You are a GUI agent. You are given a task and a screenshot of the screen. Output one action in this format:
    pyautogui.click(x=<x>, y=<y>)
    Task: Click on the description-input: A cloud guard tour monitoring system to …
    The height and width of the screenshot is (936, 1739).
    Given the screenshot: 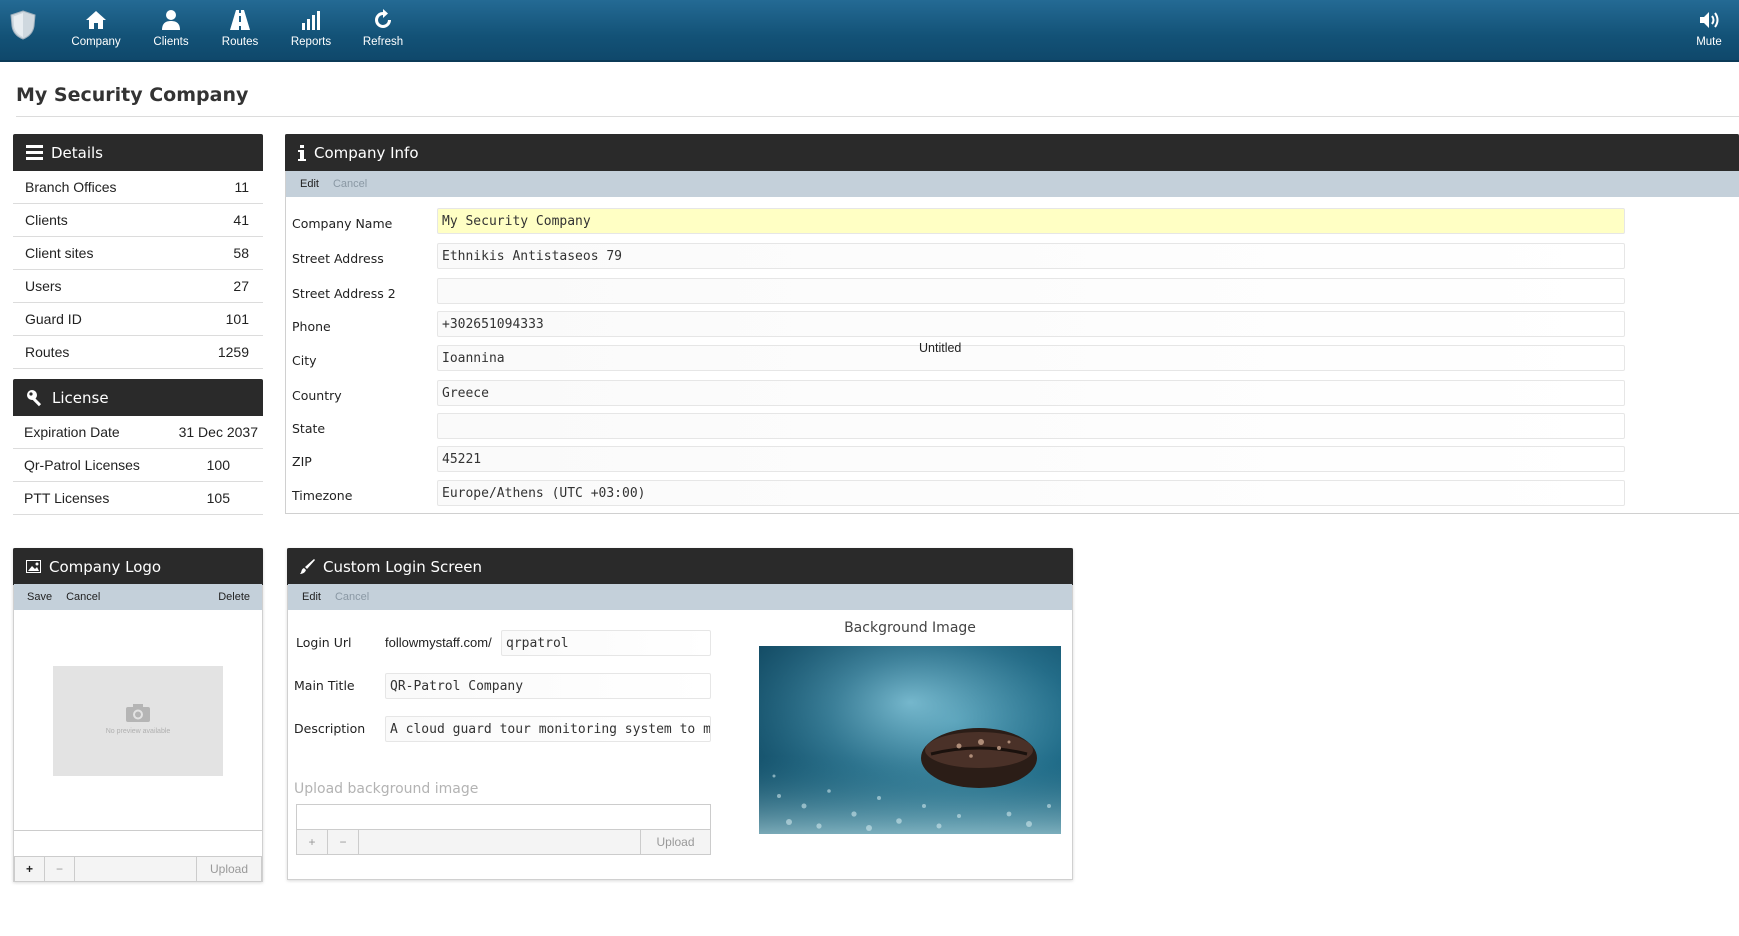 What is the action you would take?
    pyautogui.click(x=548, y=729)
    